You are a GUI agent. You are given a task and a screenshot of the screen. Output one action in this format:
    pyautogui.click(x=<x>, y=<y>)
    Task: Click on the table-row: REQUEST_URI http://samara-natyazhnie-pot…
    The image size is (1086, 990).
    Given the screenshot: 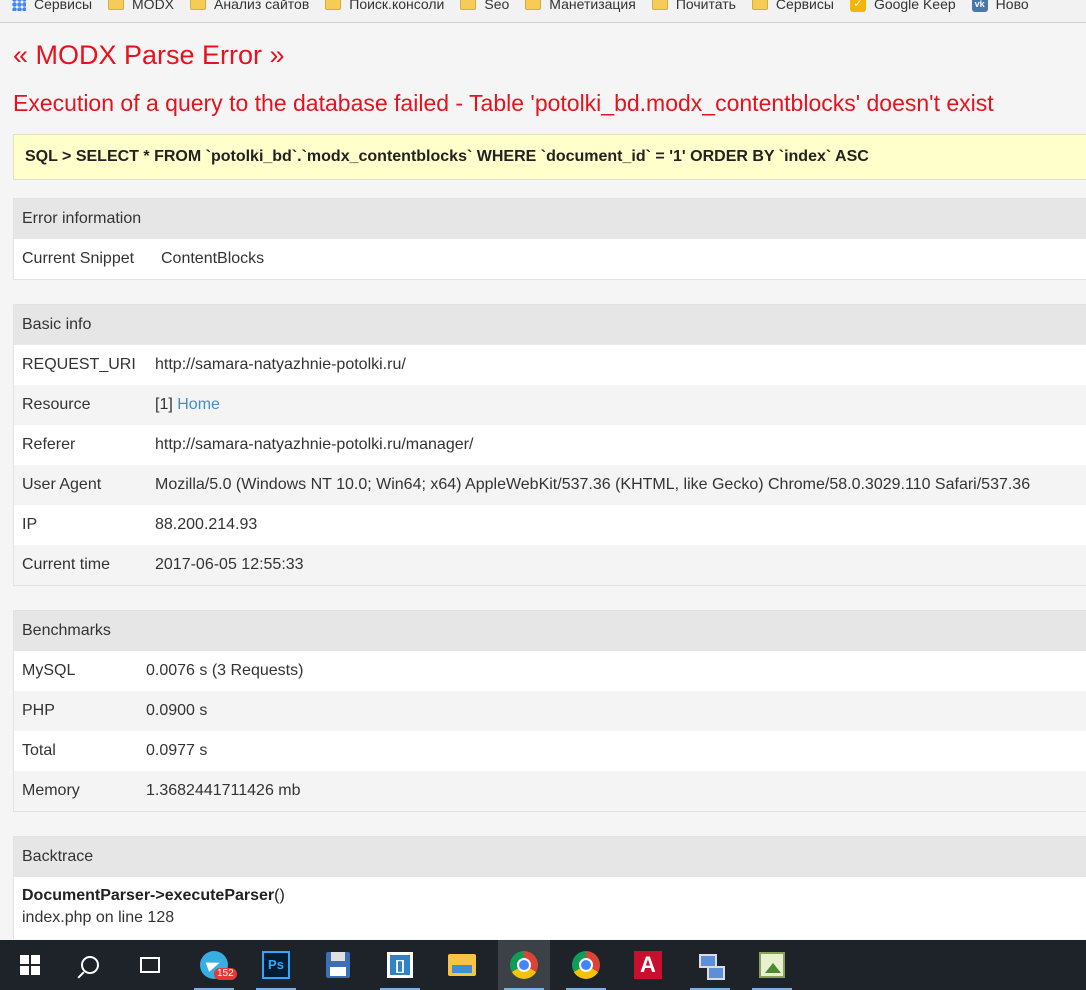 What is the action you would take?
    pyautogui.click(x=550, y=365)
    